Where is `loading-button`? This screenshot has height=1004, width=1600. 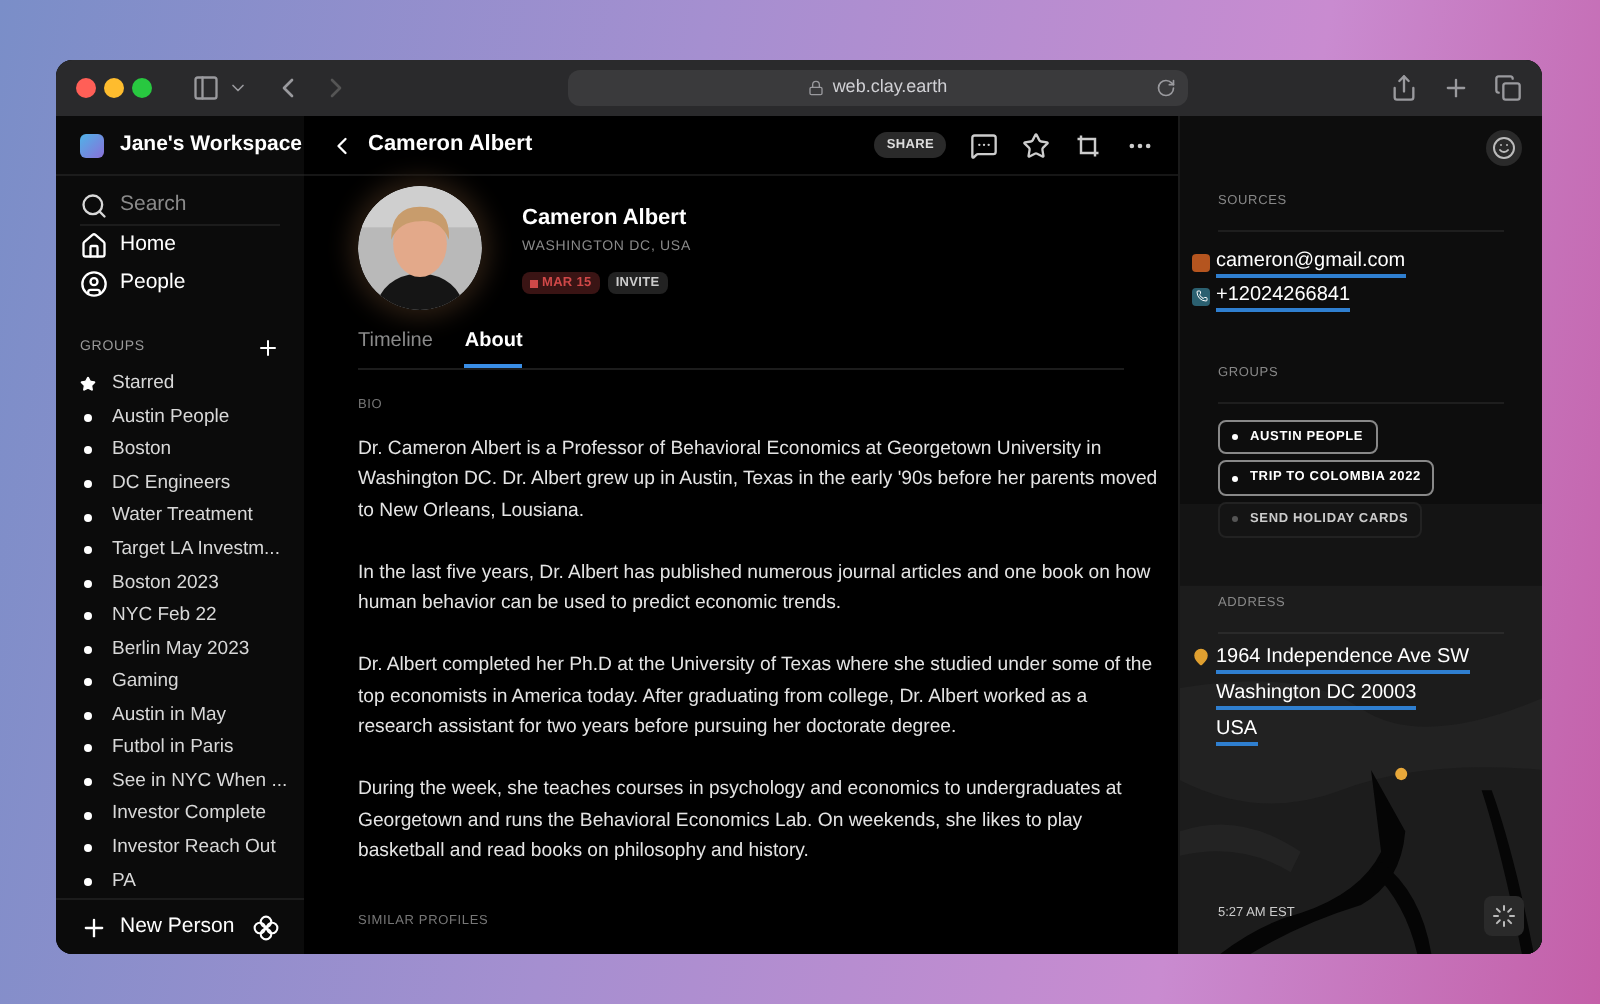 loading-button is located at coordinates (1504, 916).